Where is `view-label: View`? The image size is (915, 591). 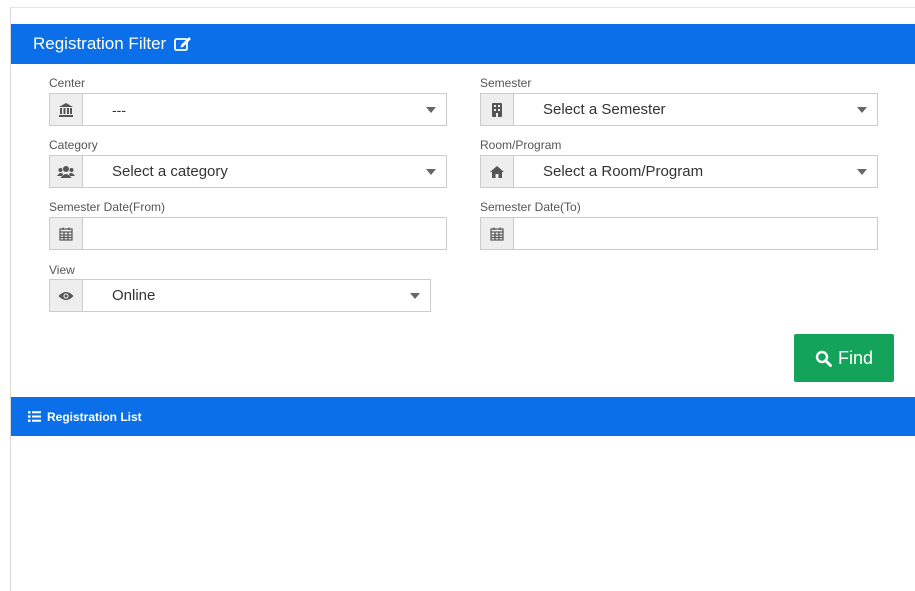 view-label: View is located at coordinates (62, 270).